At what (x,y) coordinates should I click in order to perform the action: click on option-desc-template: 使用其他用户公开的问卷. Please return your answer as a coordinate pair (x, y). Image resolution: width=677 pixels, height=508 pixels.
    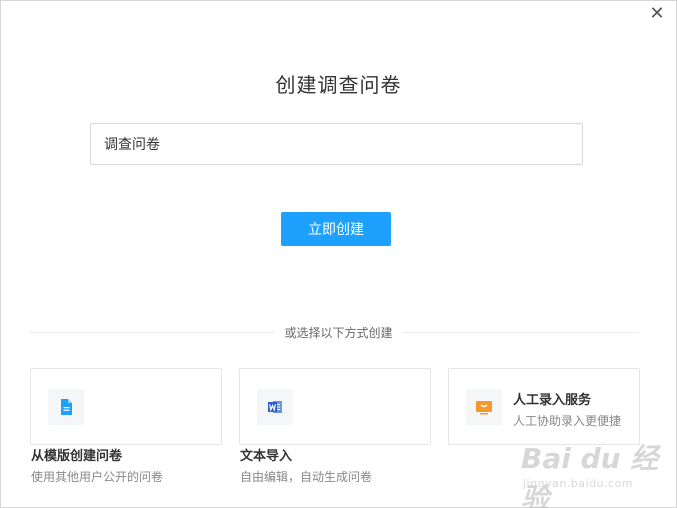
    Looking at the image, I should click on (97, 477).